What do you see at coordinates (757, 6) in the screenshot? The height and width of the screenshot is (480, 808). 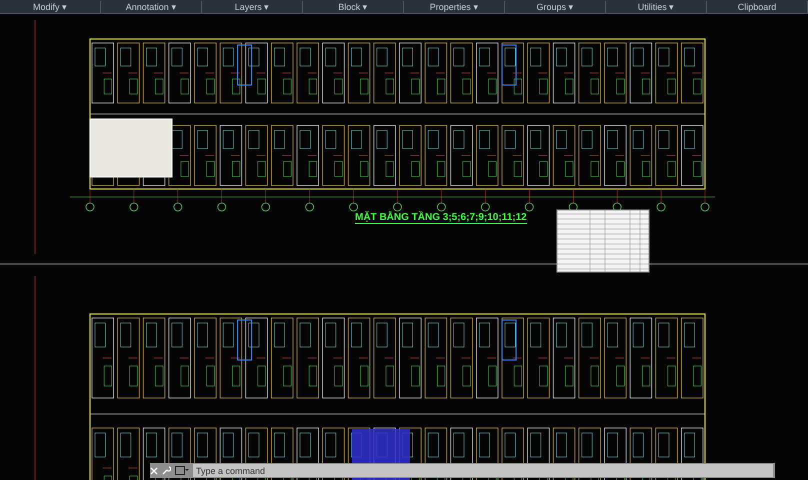 I see `ribbon-panel-tab: Clipboard` at bounding box center [757, 6].